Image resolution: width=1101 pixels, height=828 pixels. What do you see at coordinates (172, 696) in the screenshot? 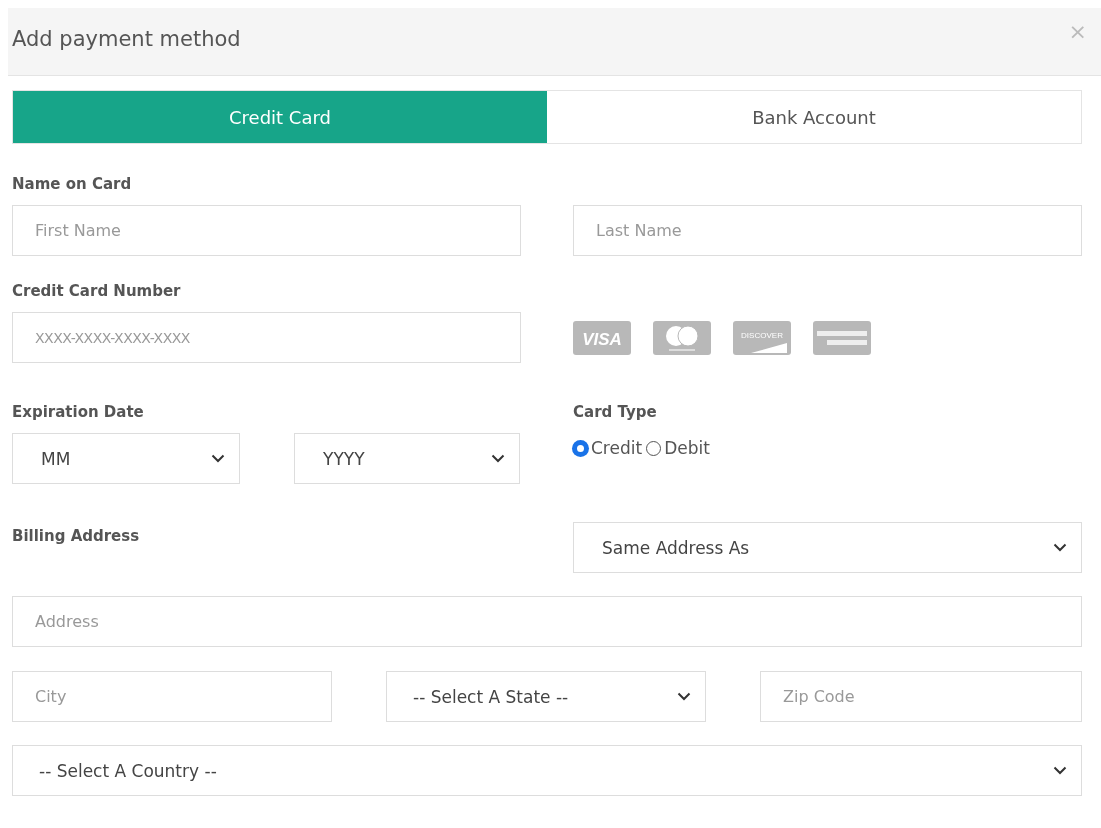
I see `input-field: City` at bounding box center [172, 696].